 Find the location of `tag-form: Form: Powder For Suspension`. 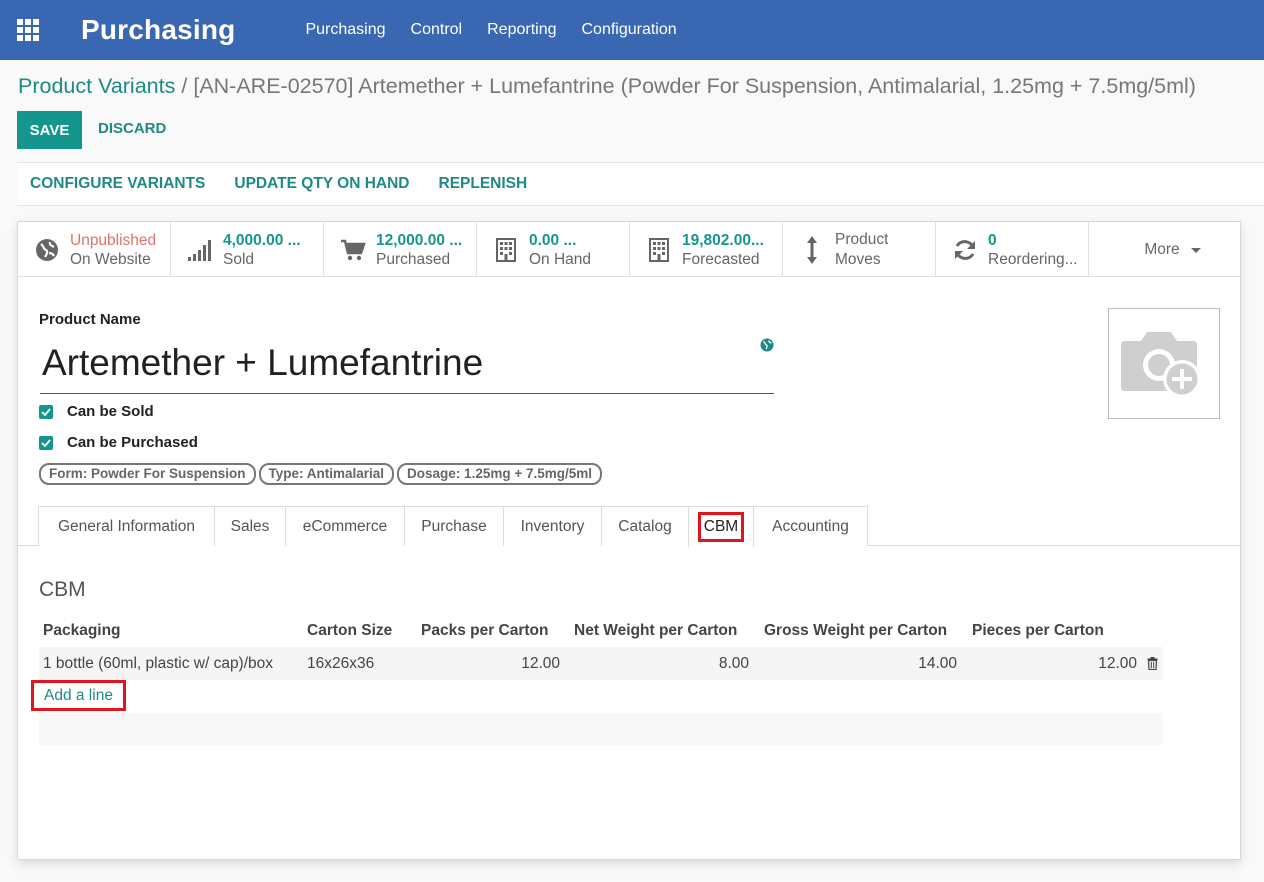

tag-form: Form: Powder For Suspension is located at coordinates (147, 474).